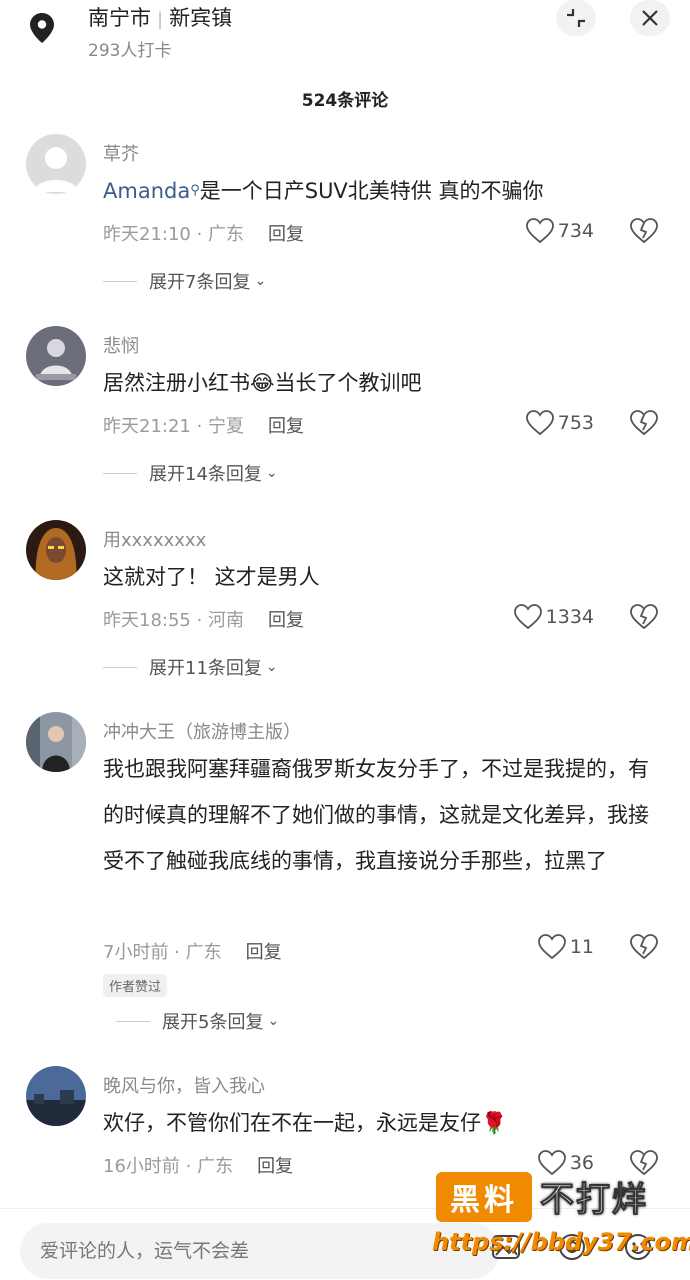  I want to click on comment-meta: 昨天21:21 · 宁夏 回复, so click(203, 425).